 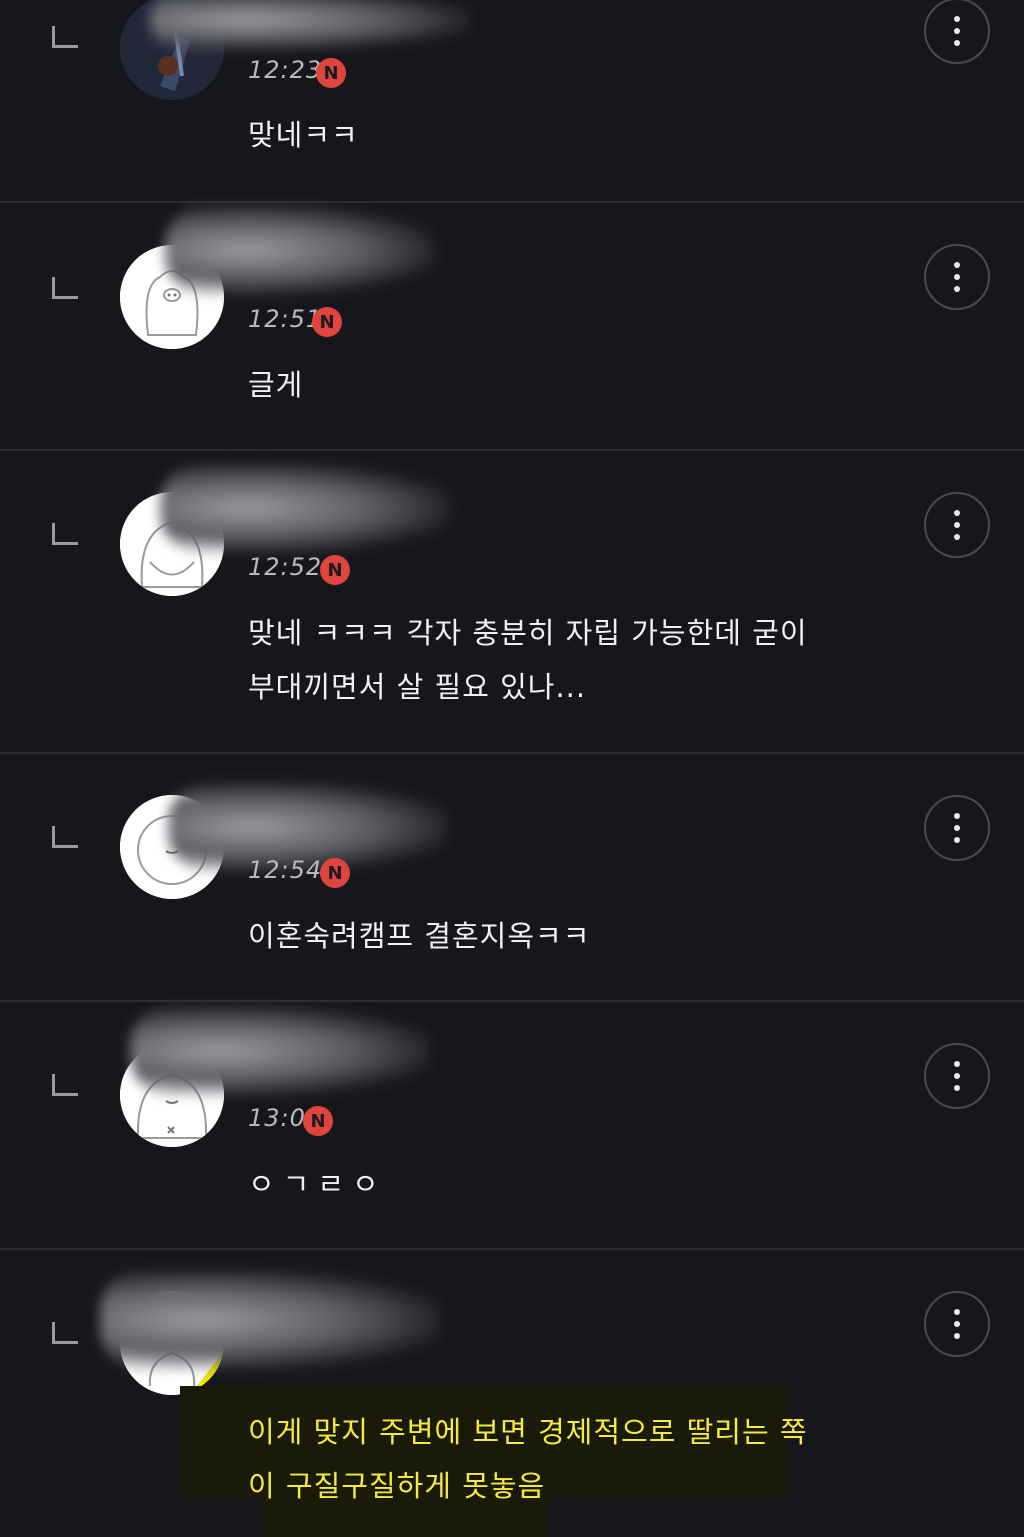 I want to click on comment-text: 맞네ㅋㅋ, so click(x=303, y=135).